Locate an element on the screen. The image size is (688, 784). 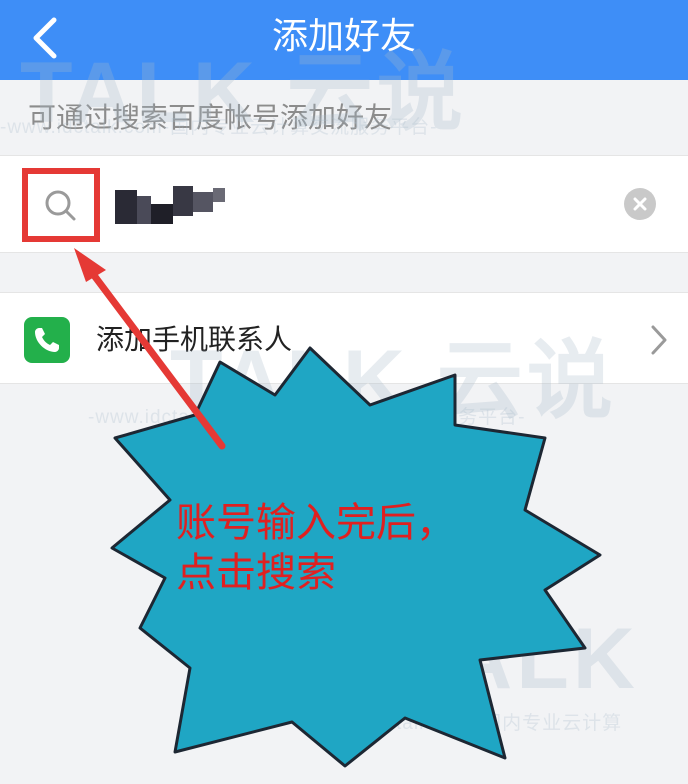
add-phone-contacts-row: 添加手机联系人 is located at coordinates (344, 338).